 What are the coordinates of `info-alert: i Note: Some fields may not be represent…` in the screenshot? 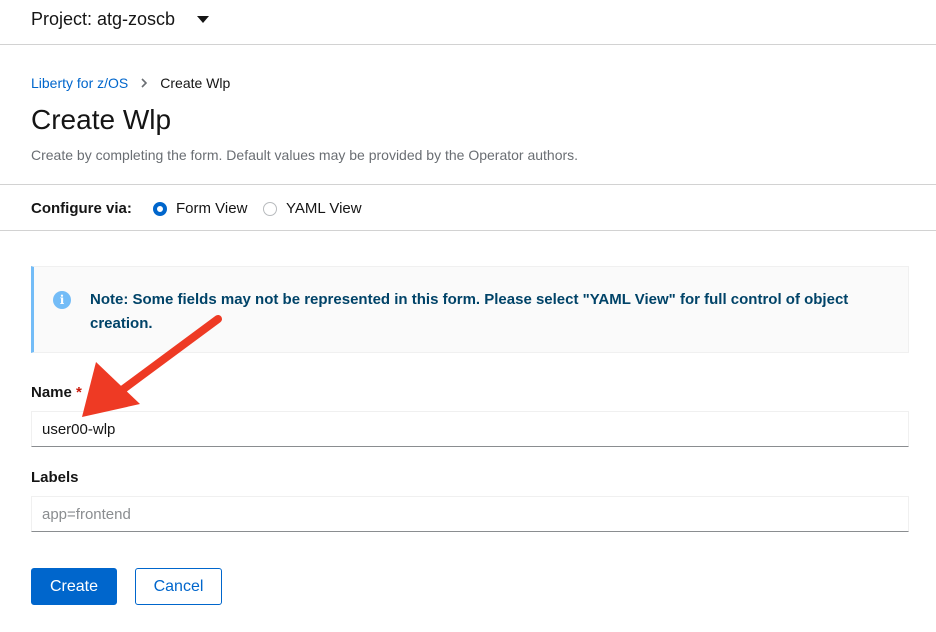 It's located at (470, 309).